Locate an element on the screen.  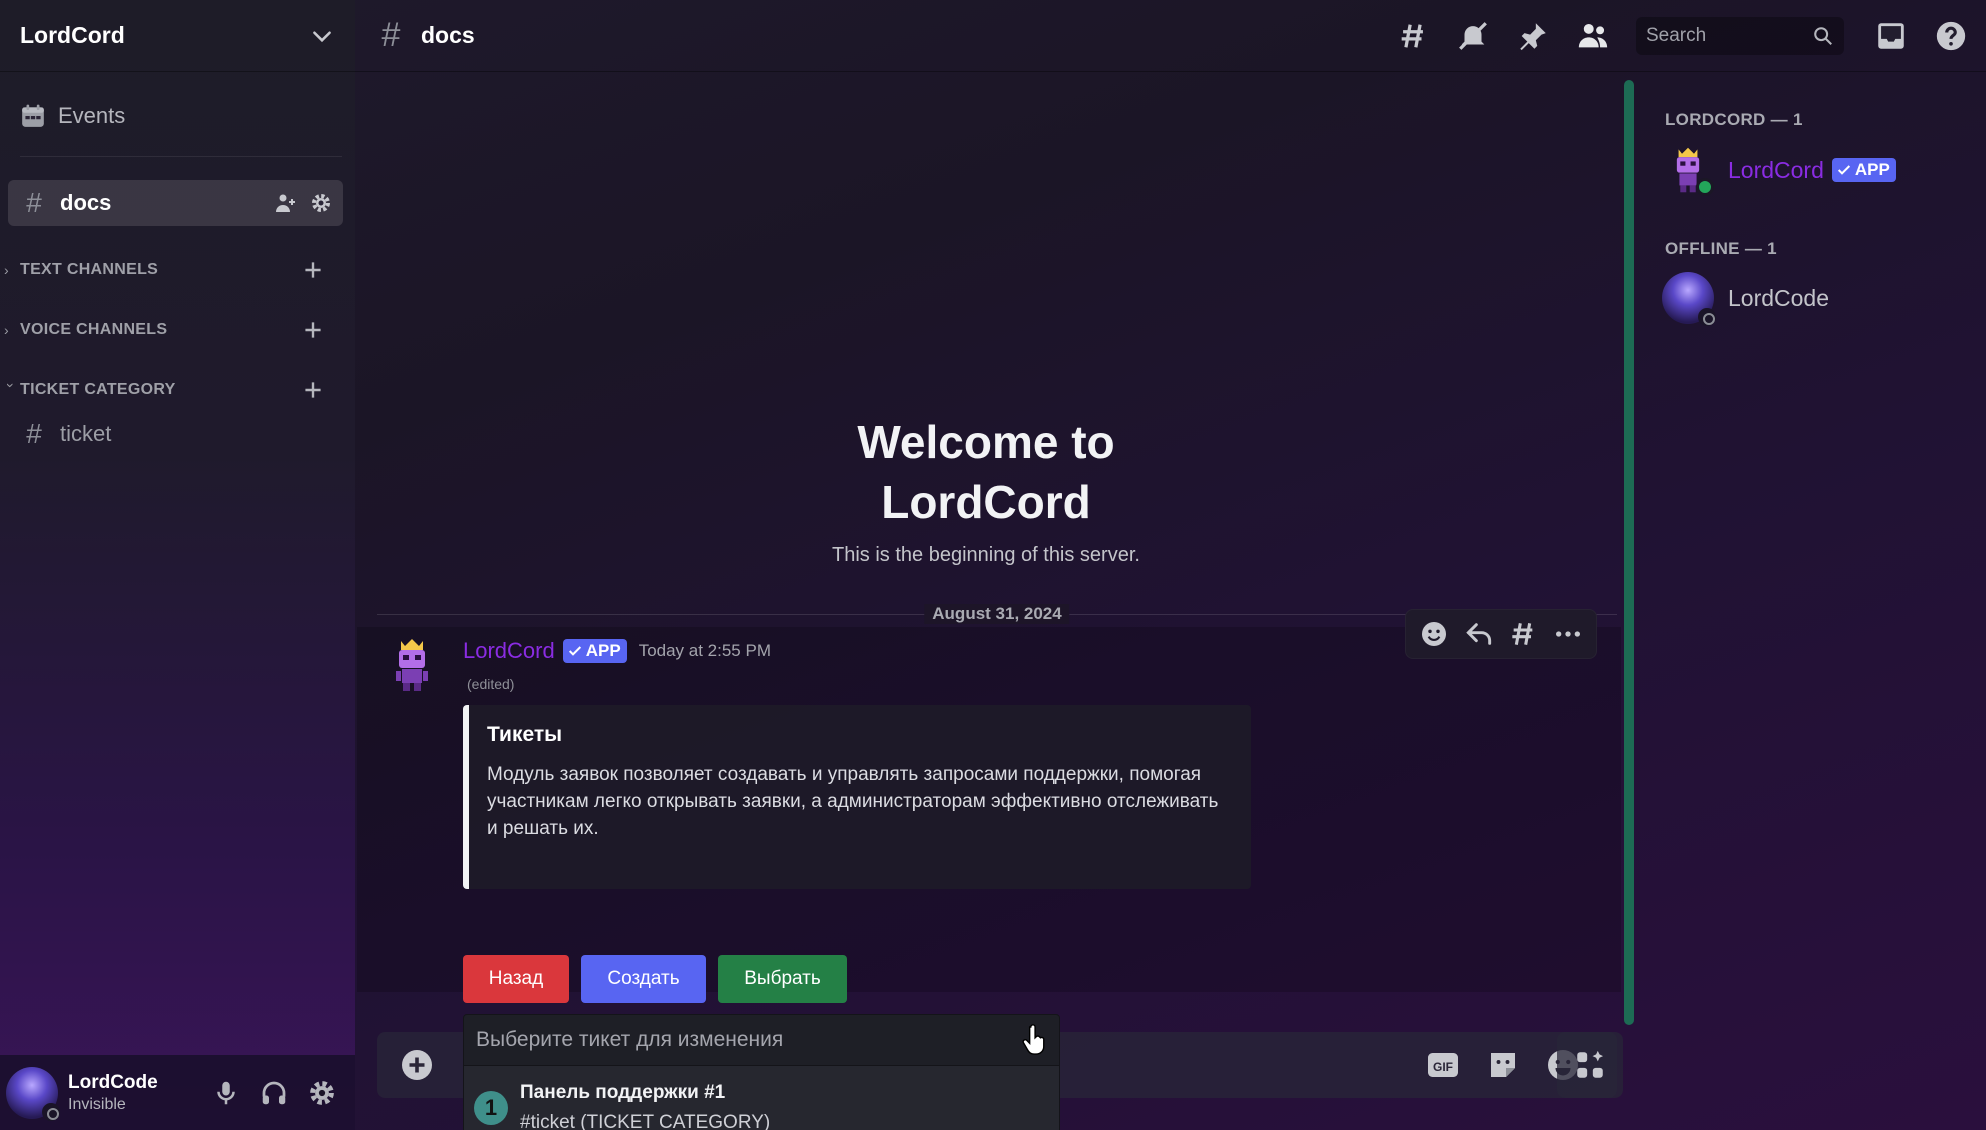
server-name: LordCord is located at coordinates (72, 35).